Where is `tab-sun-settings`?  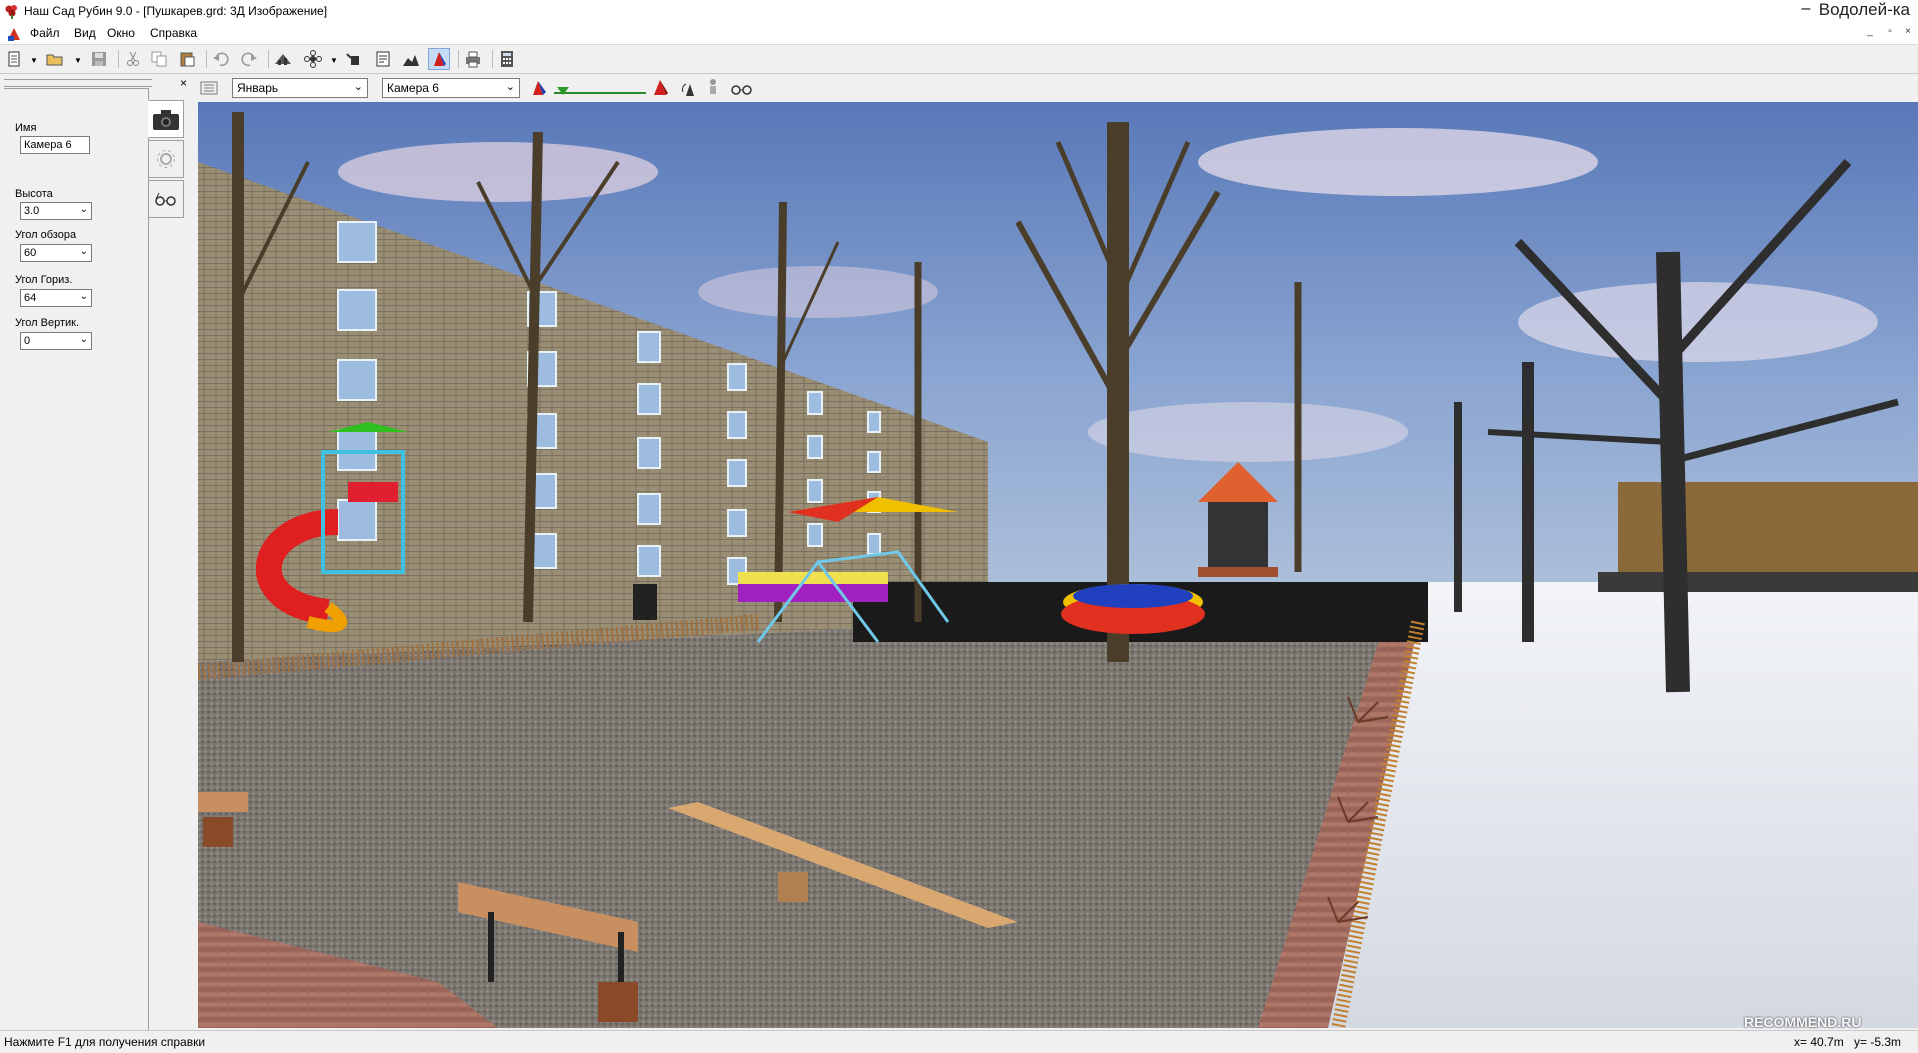 tab-sun-settings is located at coordinates (166, 159).